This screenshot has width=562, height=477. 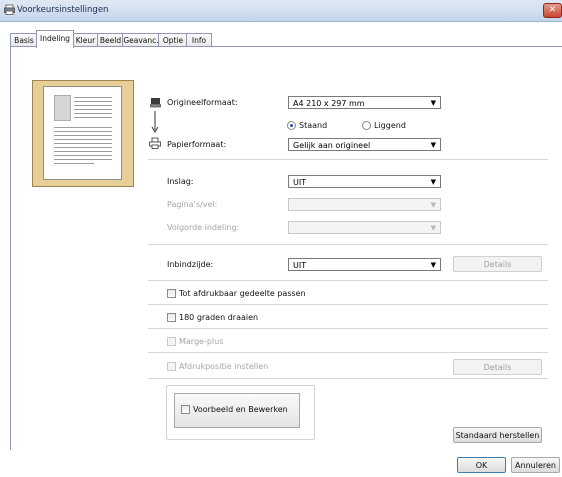 What do you see at coordinates (224, 366) in the screenshot?
I see `print-position-label: Afdrukpositie instellen` at bounding box center [224, 366].